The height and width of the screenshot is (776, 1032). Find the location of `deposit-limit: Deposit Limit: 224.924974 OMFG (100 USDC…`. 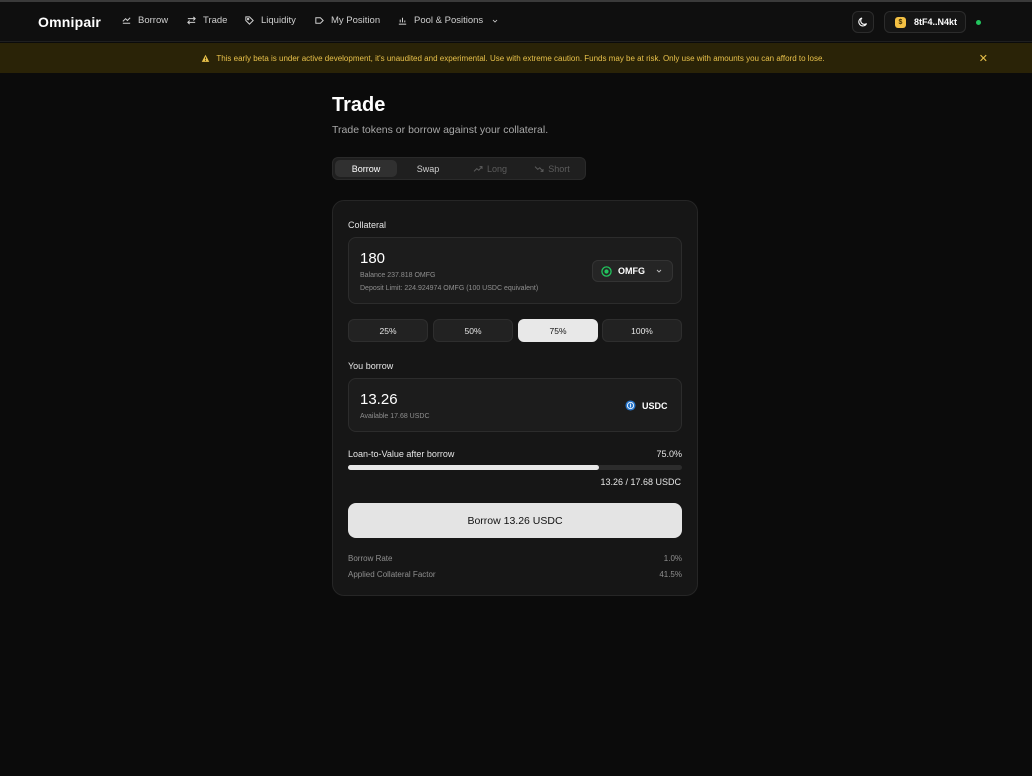

deposit-limit: Deposit Limit: 224.924974 OMFG (100 USDC… is located at coordinates (449, 288).